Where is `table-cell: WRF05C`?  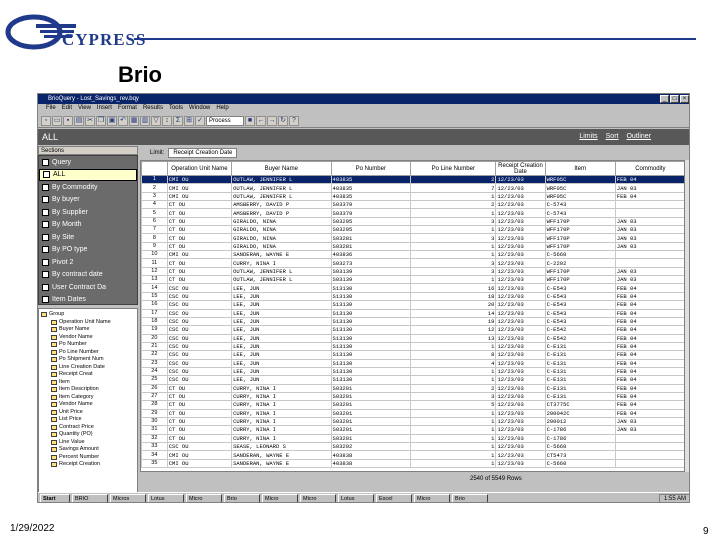
table-cell: WRF05C is located at coordinates (580, 179).